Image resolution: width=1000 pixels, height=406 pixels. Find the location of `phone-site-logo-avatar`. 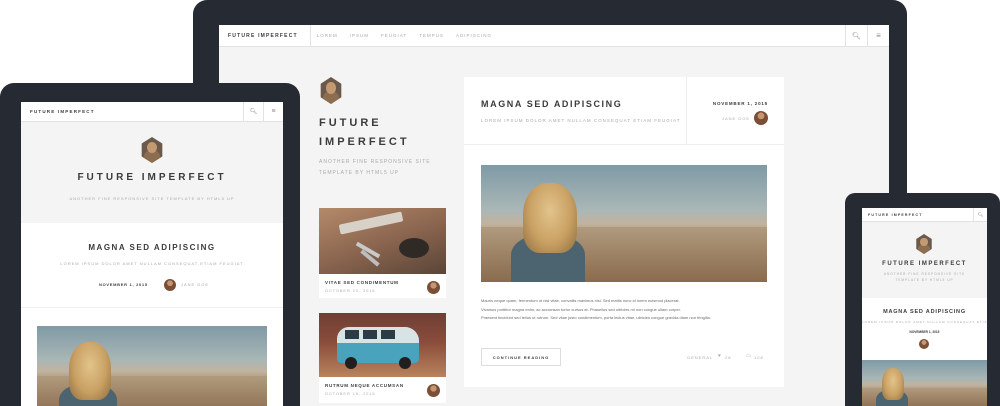

phone-site-logo-avatar is located at coordinates (924, 244).